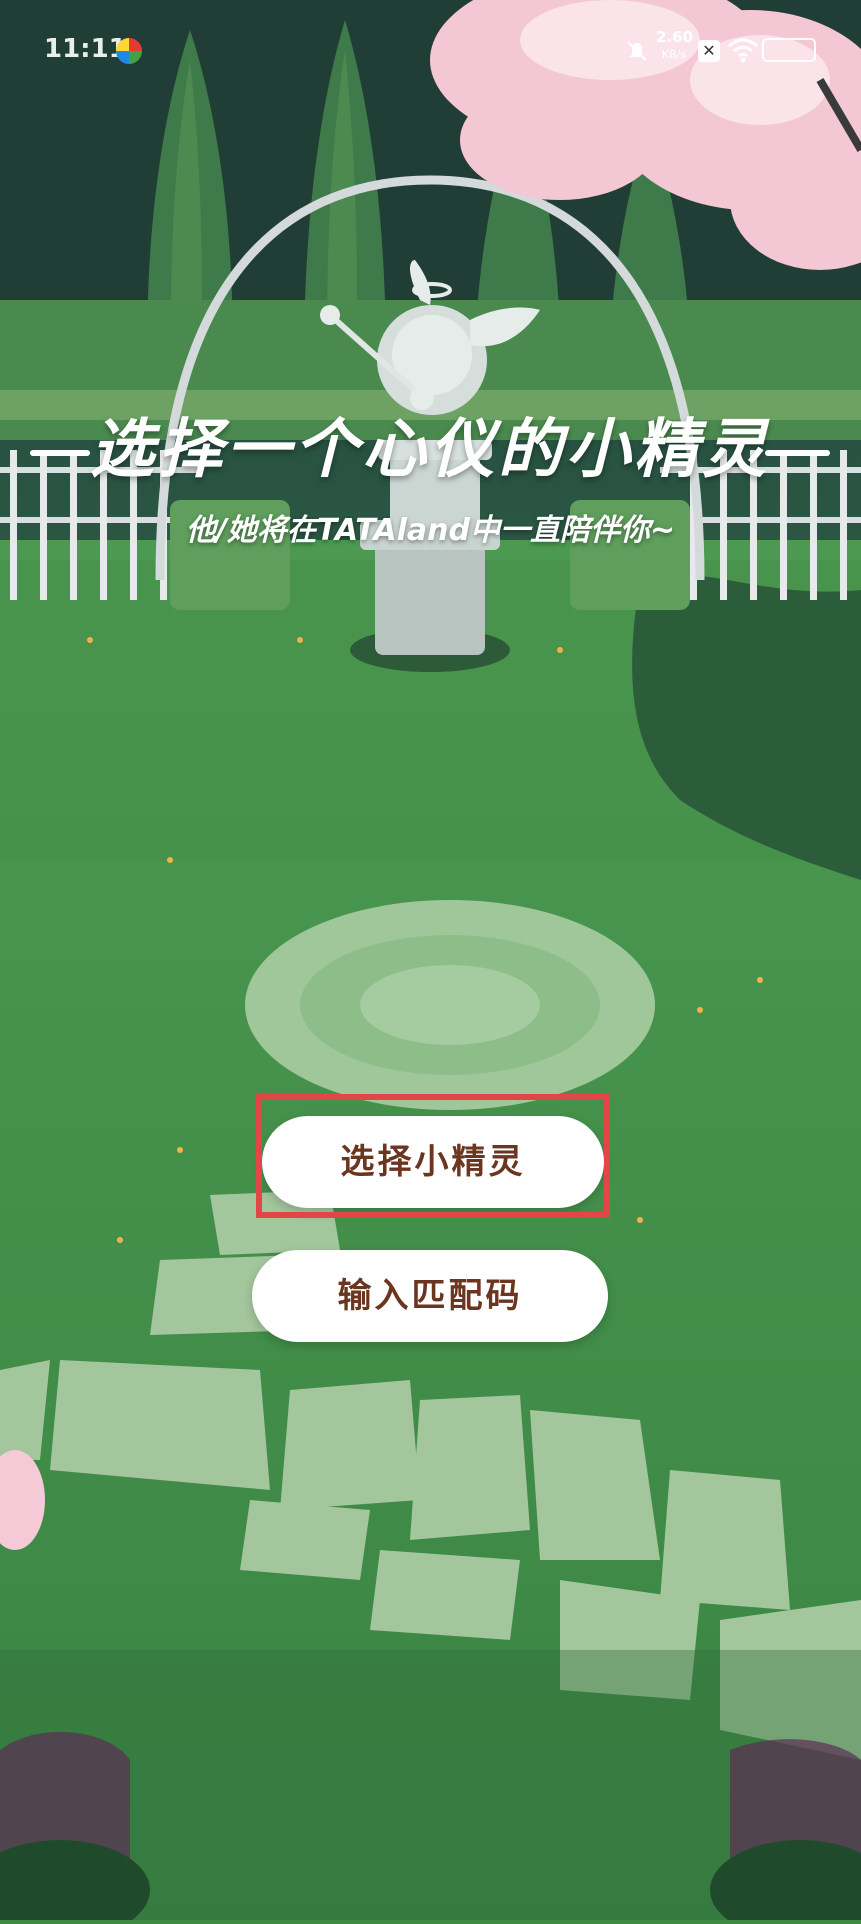  What do you see at coordinates (743, 50) in the screenshot?
I see `wifi-icon` at bounding box center [743, 50].